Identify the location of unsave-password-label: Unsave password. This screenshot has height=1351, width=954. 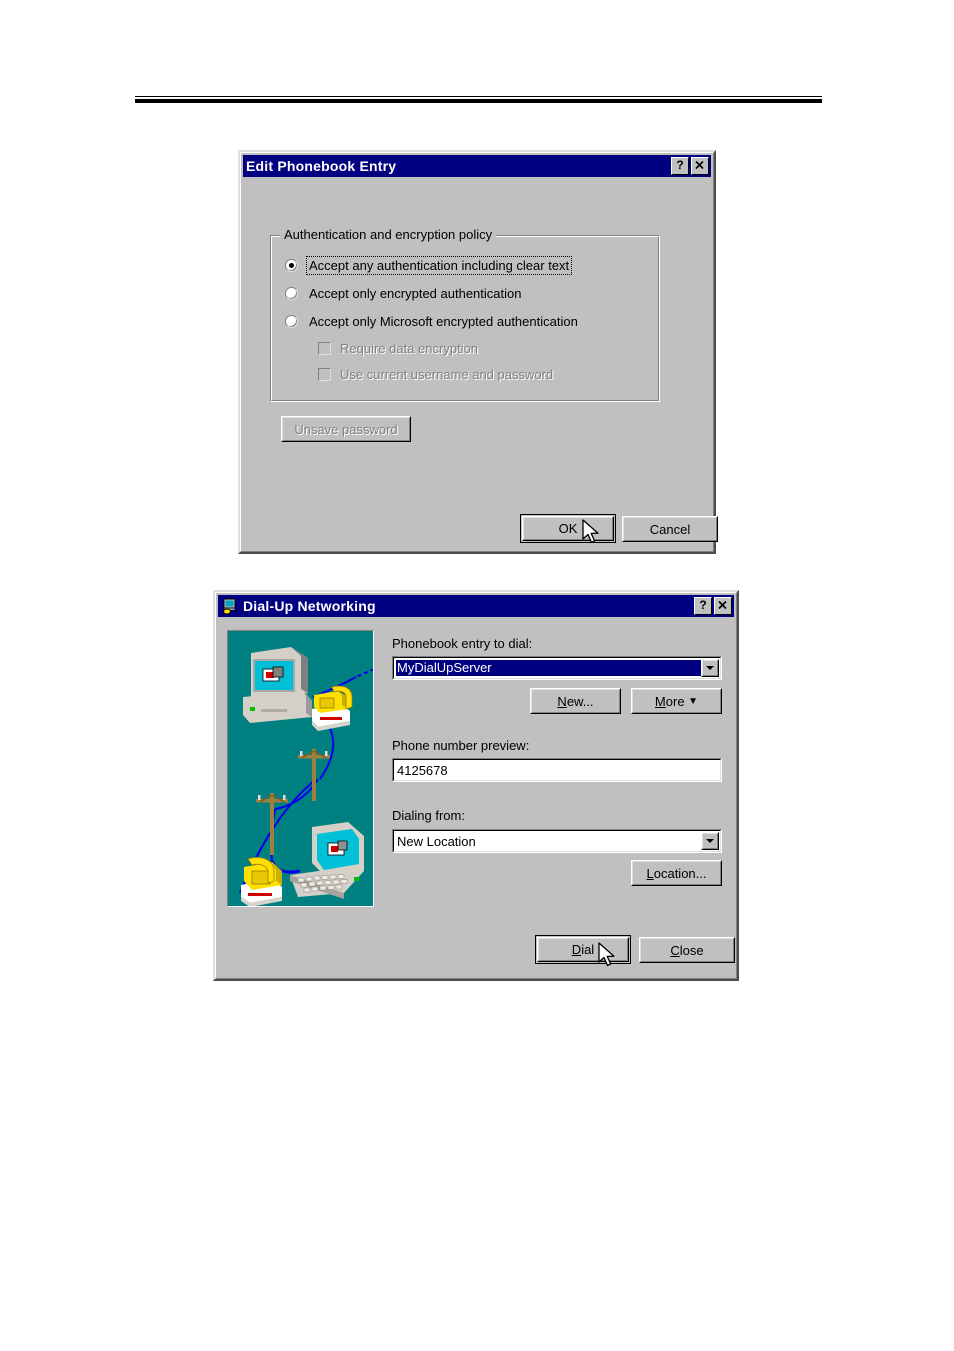
(346, 429).